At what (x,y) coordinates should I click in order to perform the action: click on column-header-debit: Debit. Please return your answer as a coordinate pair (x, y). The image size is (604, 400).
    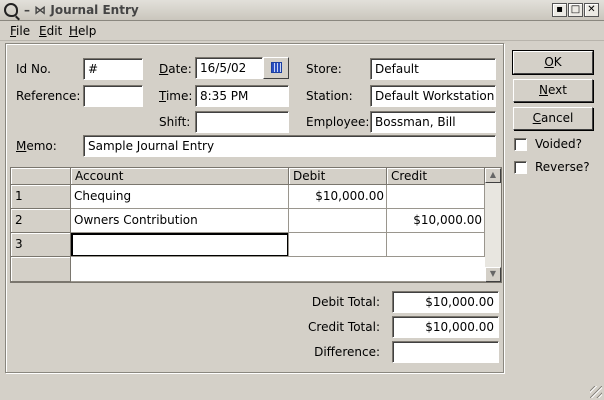
    Looking at the image, I should click on (338, 176).